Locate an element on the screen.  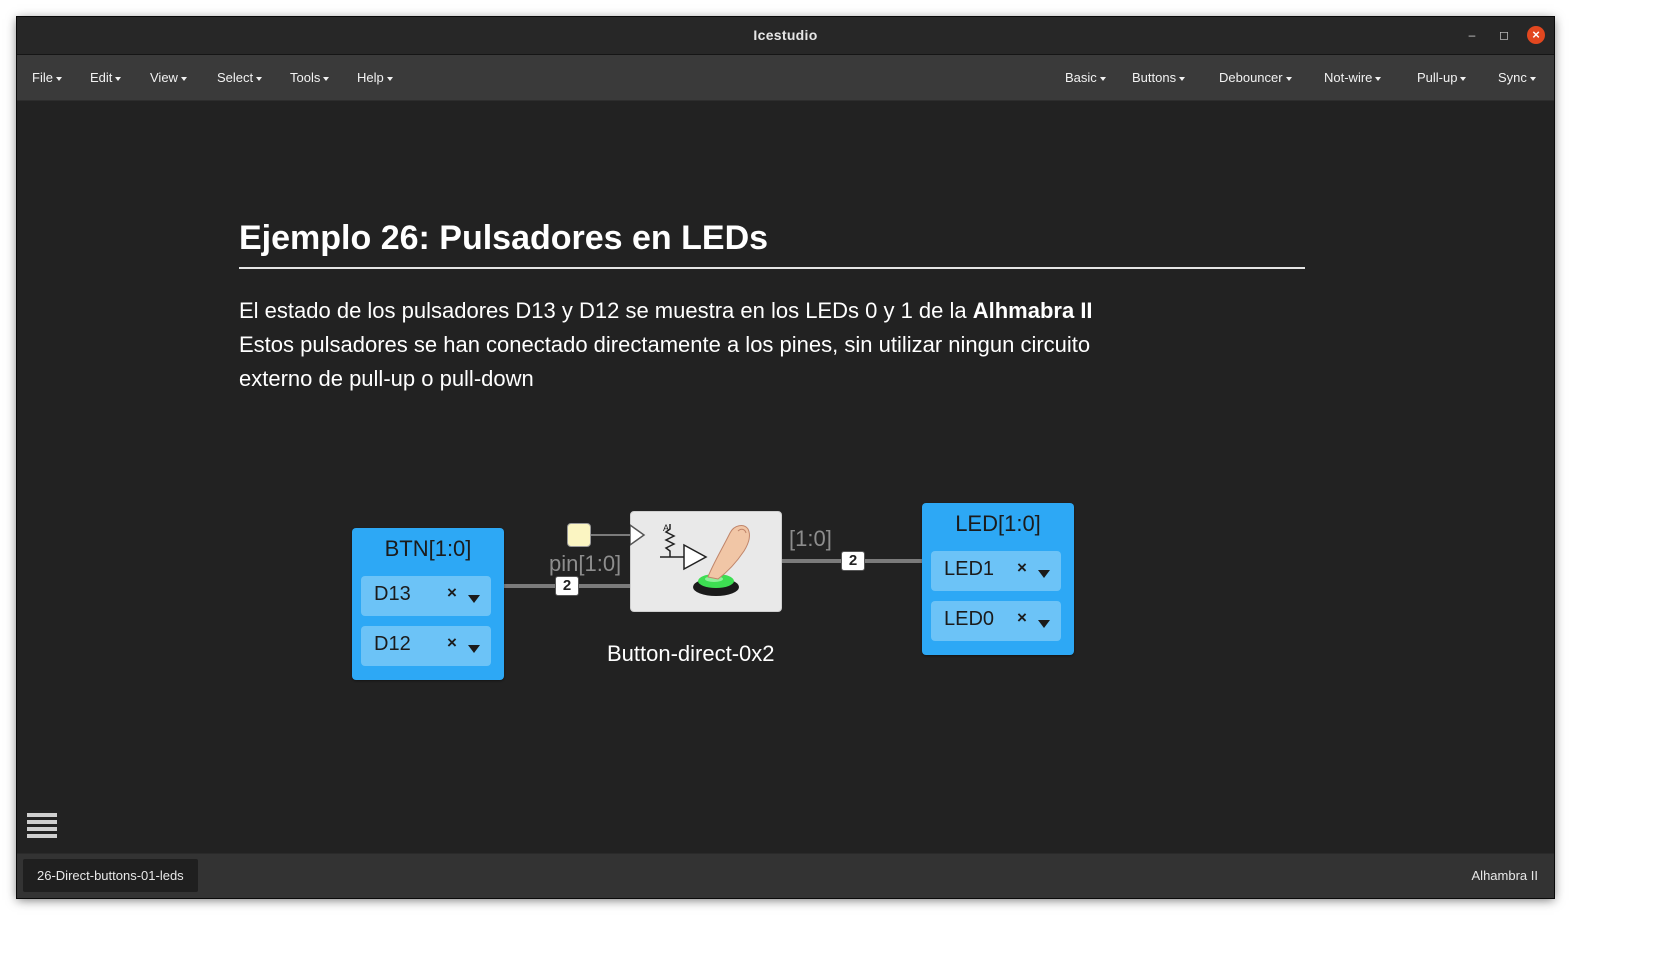
menu-not-wire: Not-wire is located at coordinates (1352, 77).